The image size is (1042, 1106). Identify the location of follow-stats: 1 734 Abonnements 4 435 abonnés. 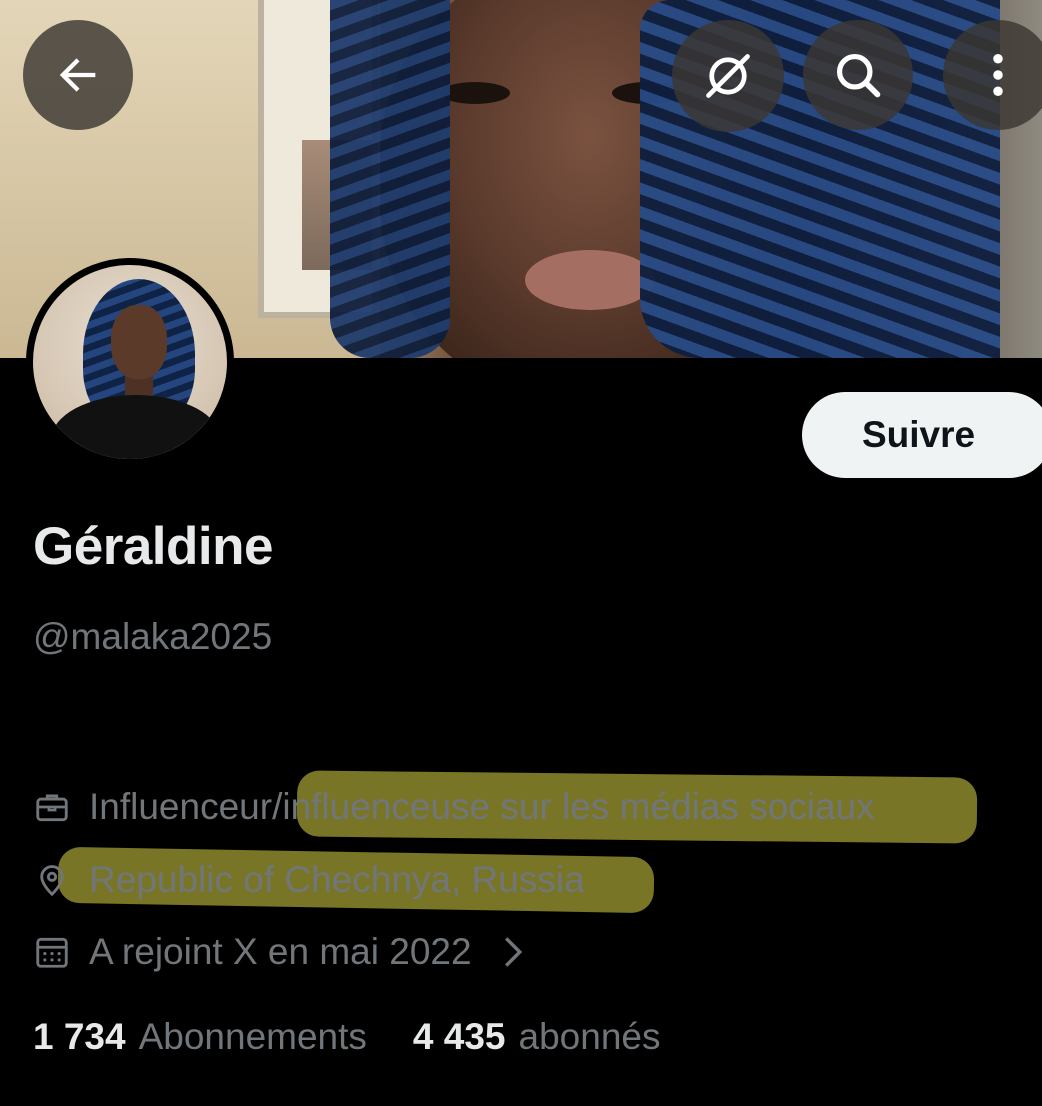
(369, 1037).